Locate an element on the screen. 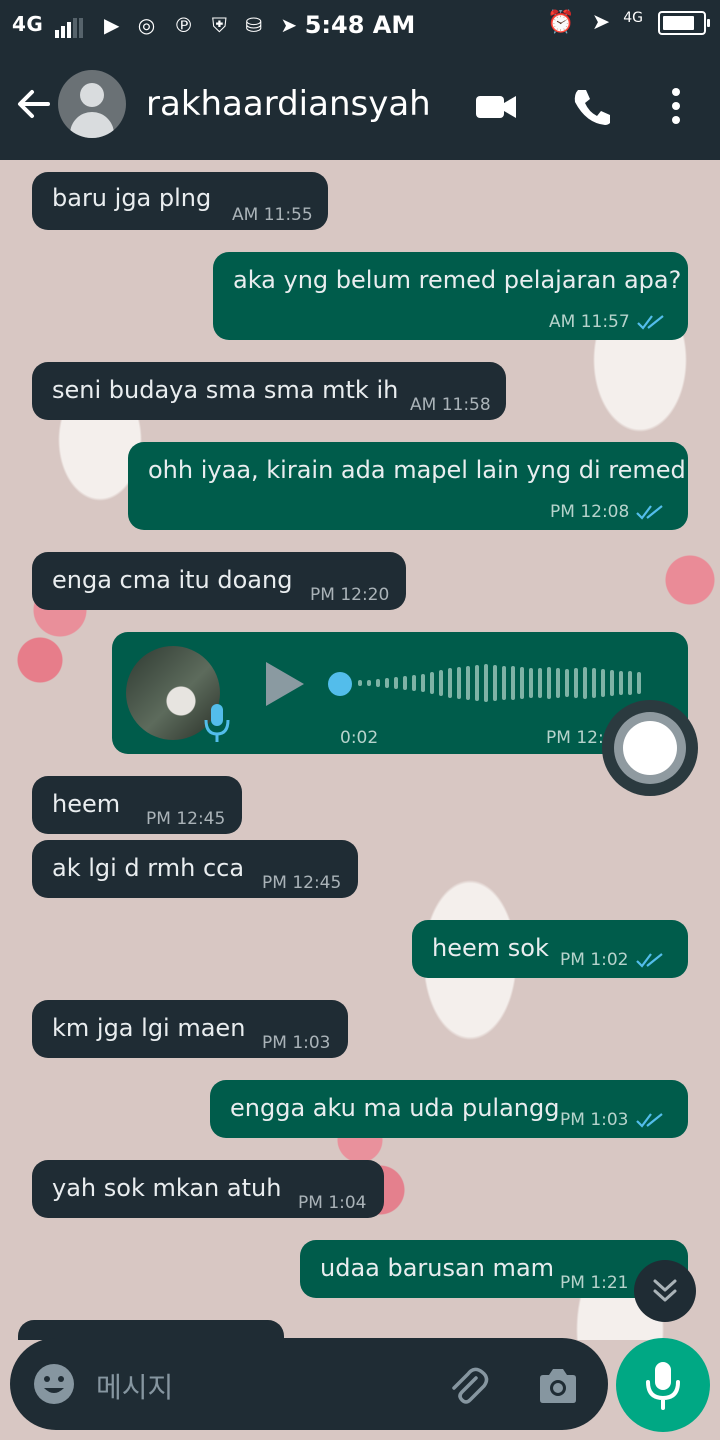  message-incoming: enga cma itu doang PM 12:20 is located at coordinates (219, 581).